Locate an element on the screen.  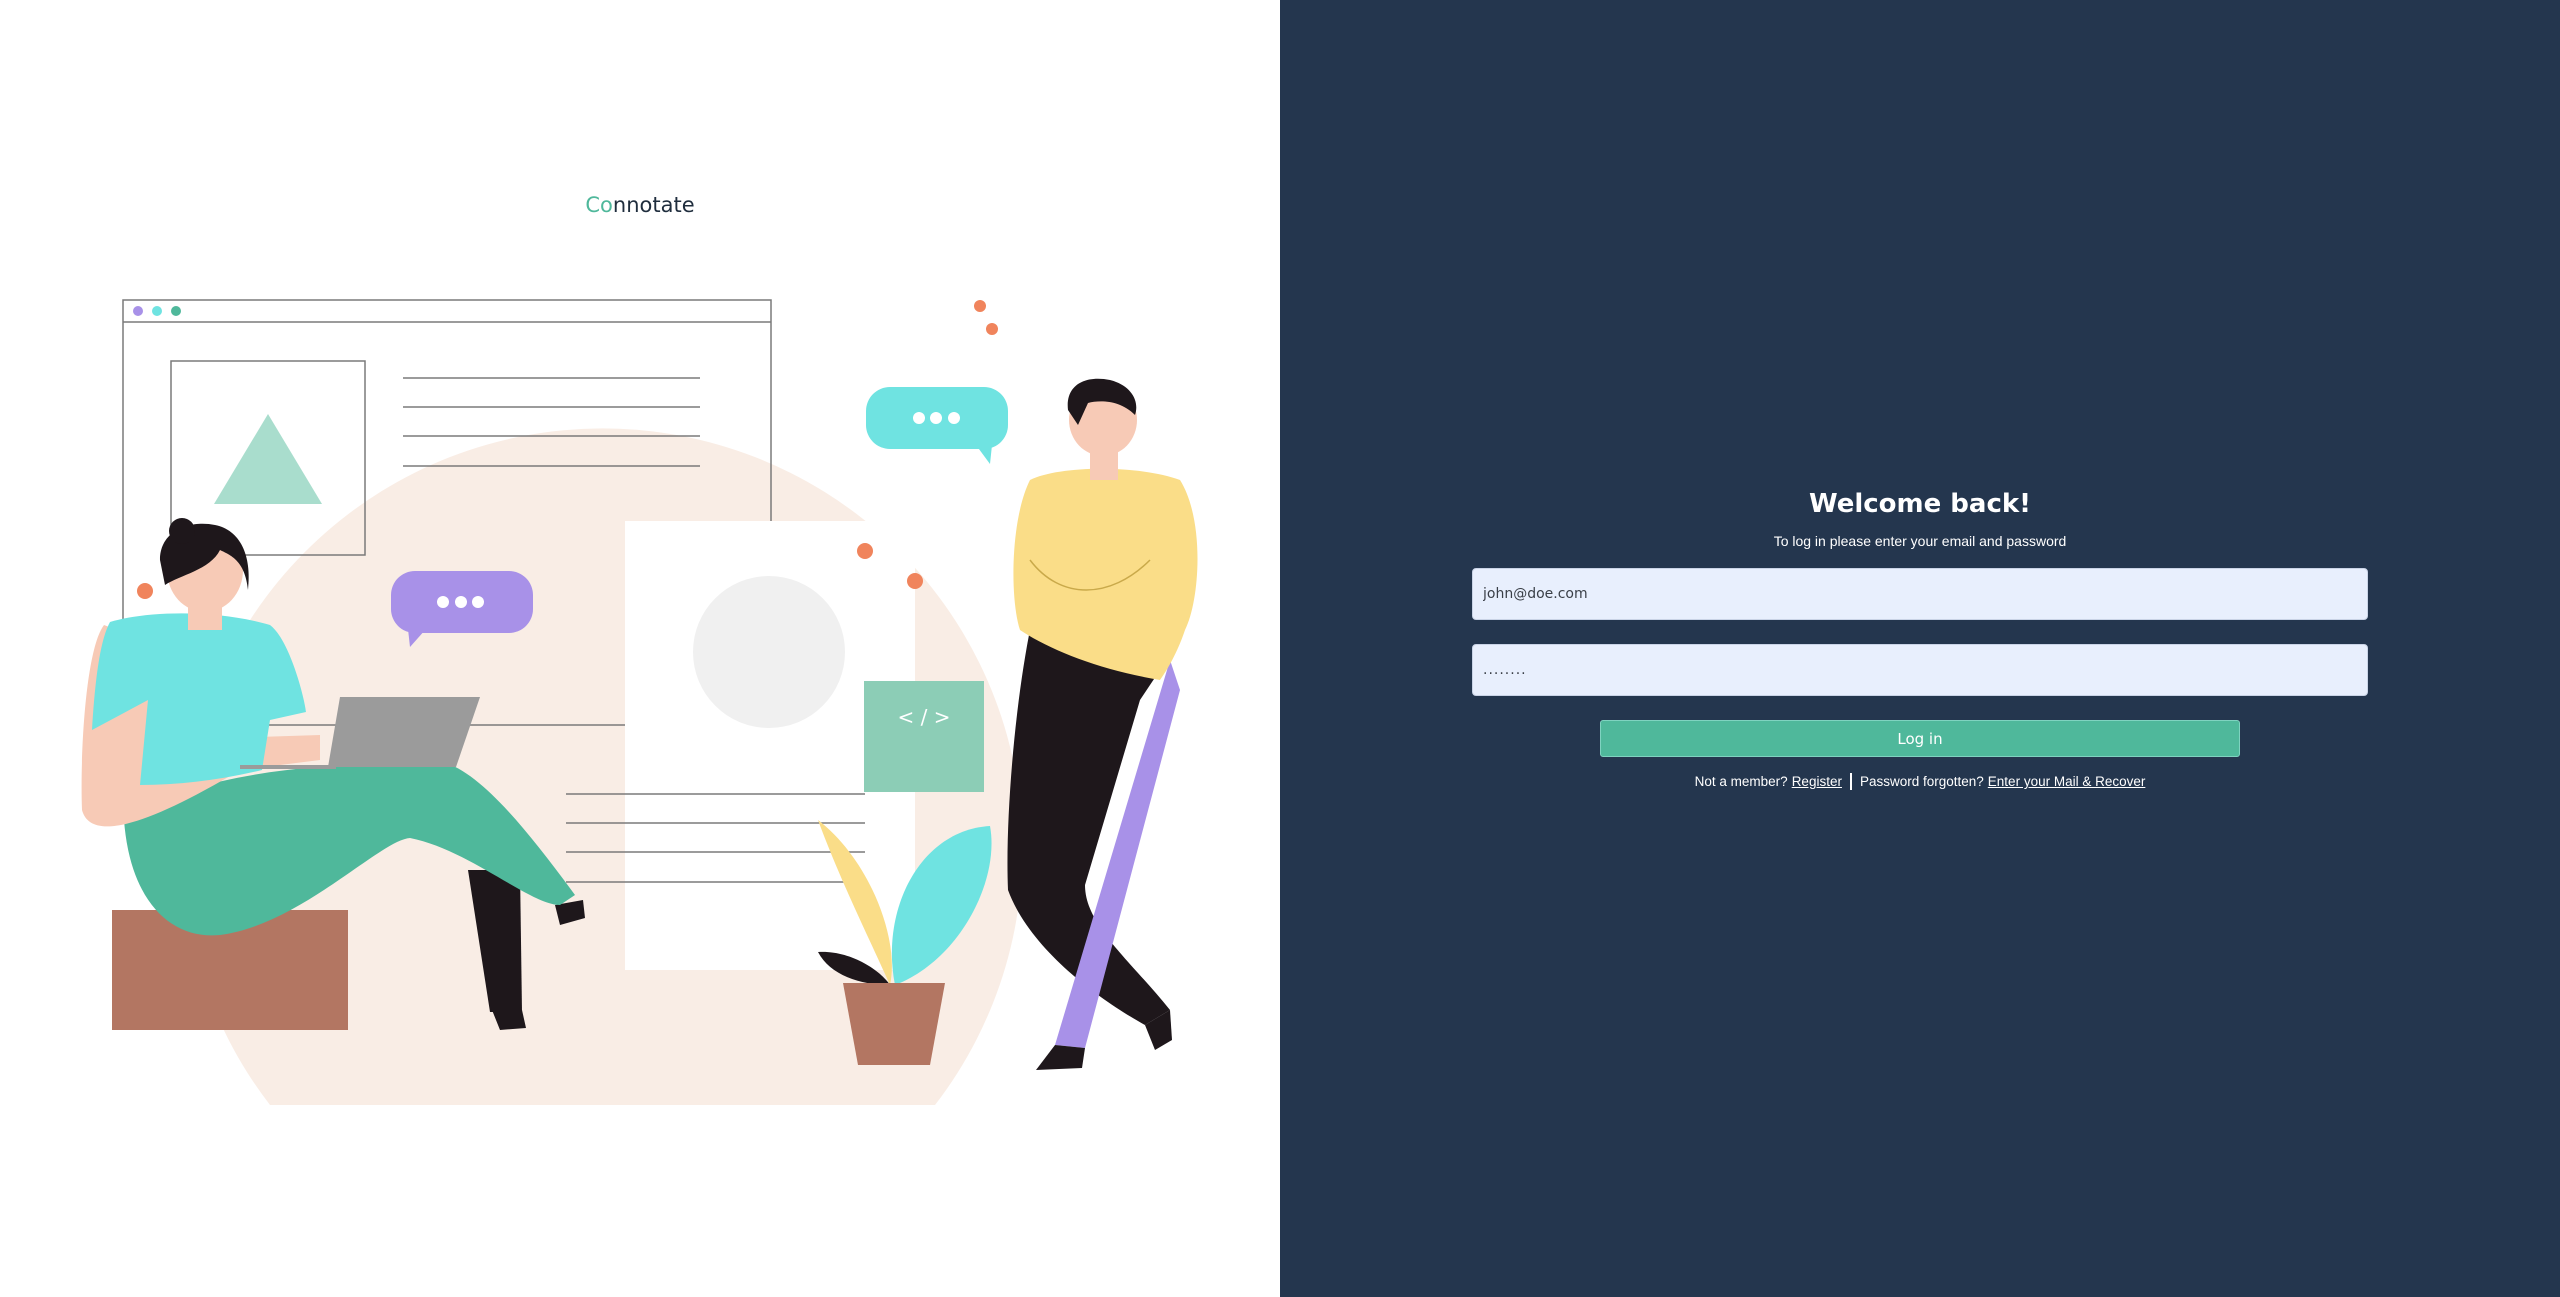
password-field is located at coordinates (1920, 670).